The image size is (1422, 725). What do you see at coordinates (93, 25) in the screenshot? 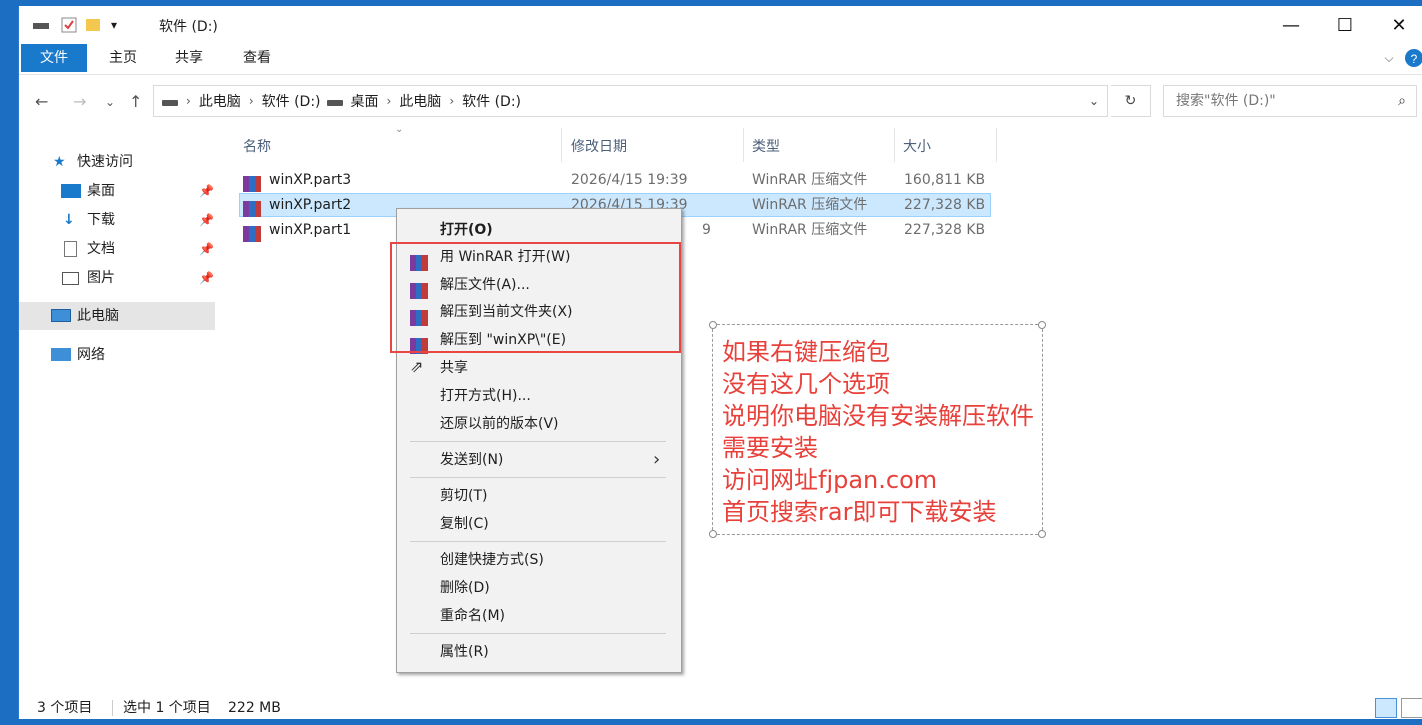
I see `new-folder-icon` at bounding box center [93, 25].